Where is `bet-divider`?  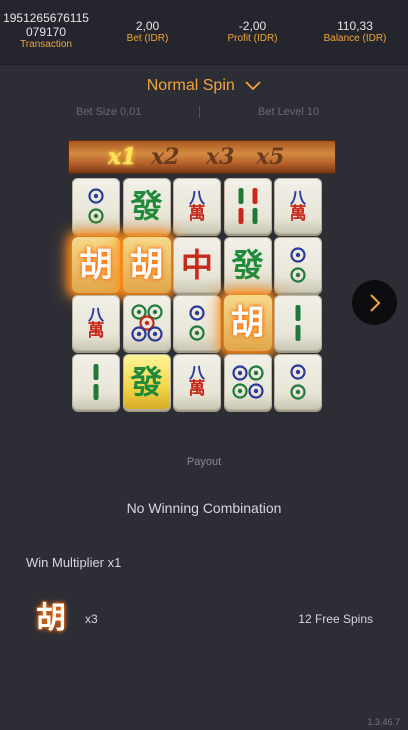 bet-divider is located at coordinates (199, 112).